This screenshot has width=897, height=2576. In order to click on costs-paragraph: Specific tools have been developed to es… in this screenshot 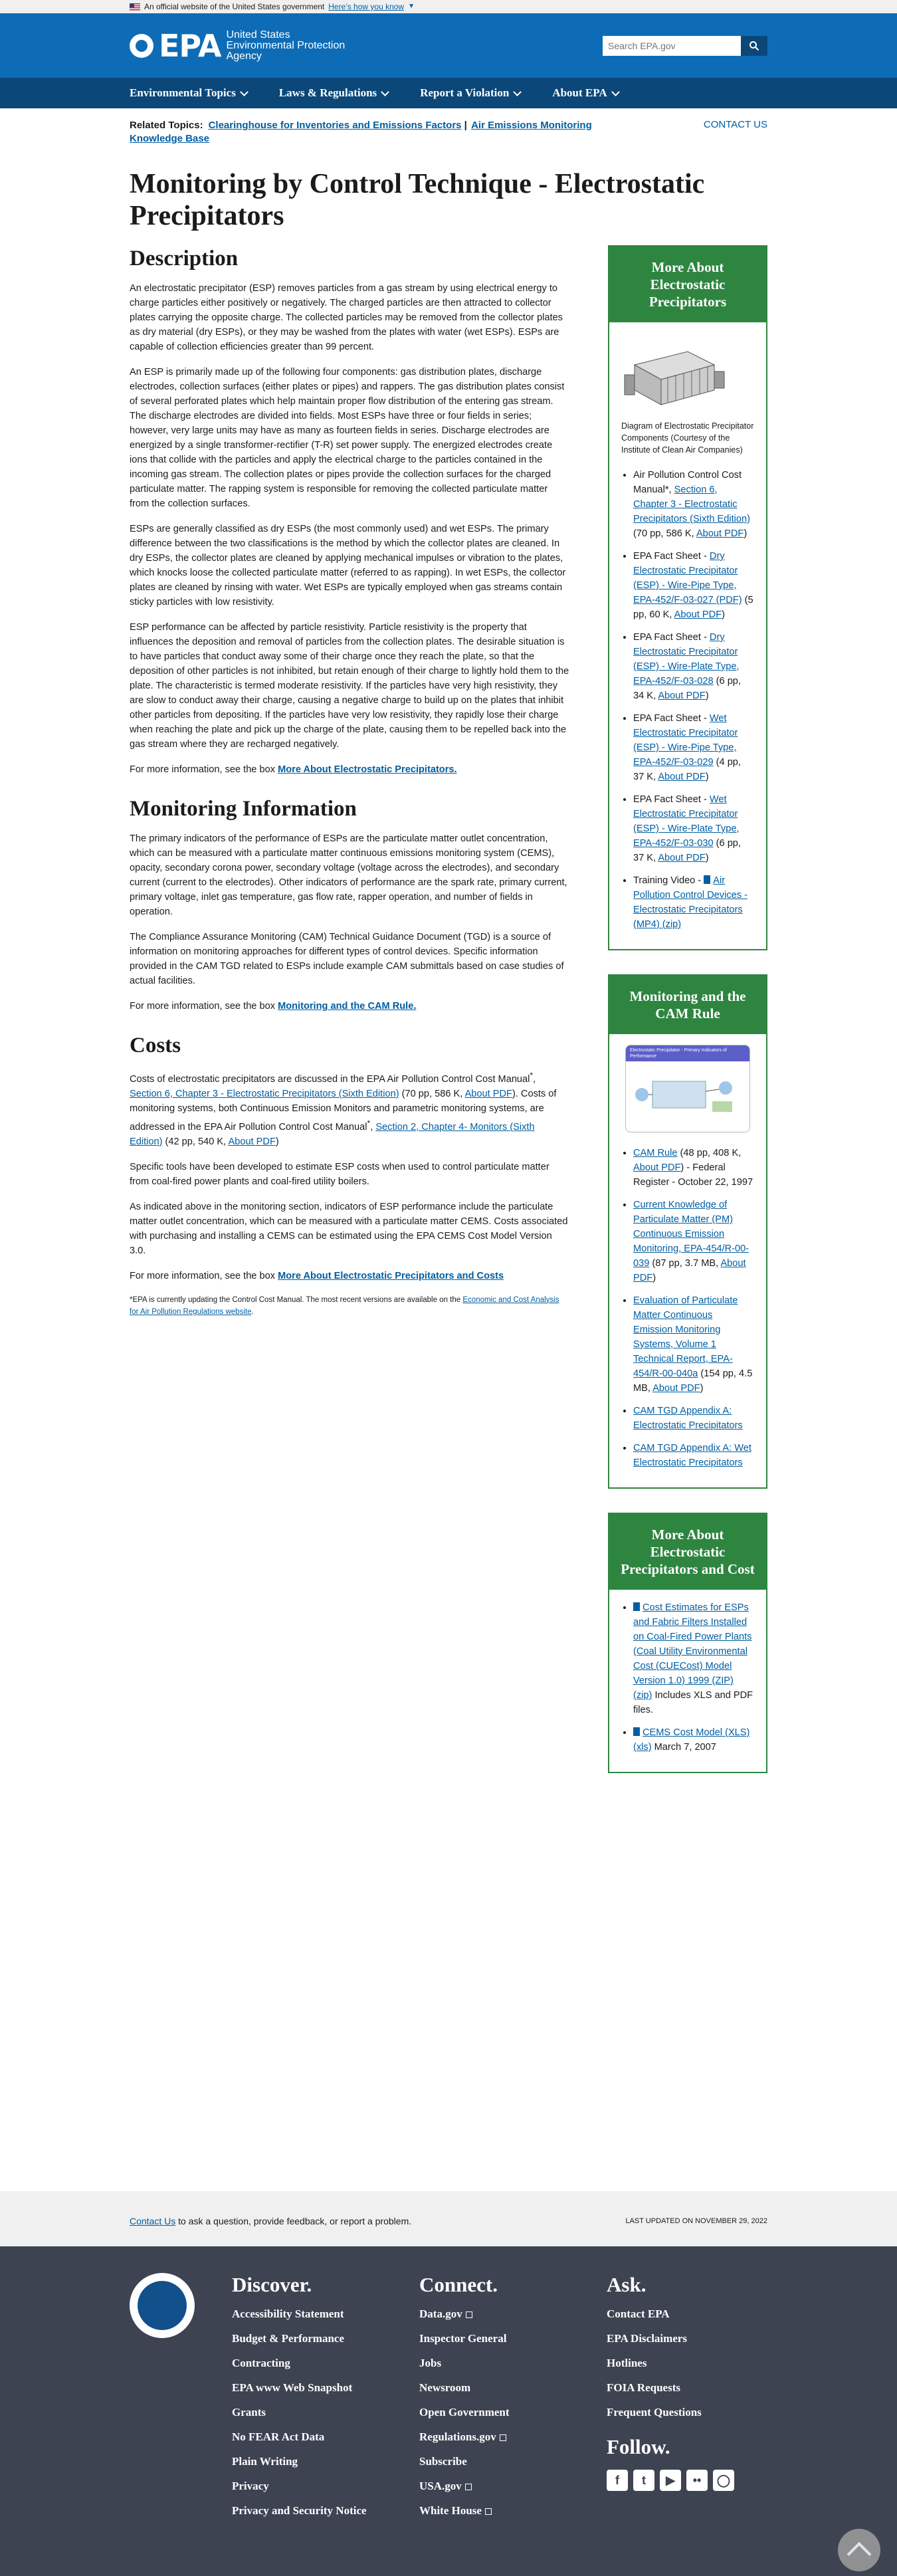, I will do `click(339, 1174)`.